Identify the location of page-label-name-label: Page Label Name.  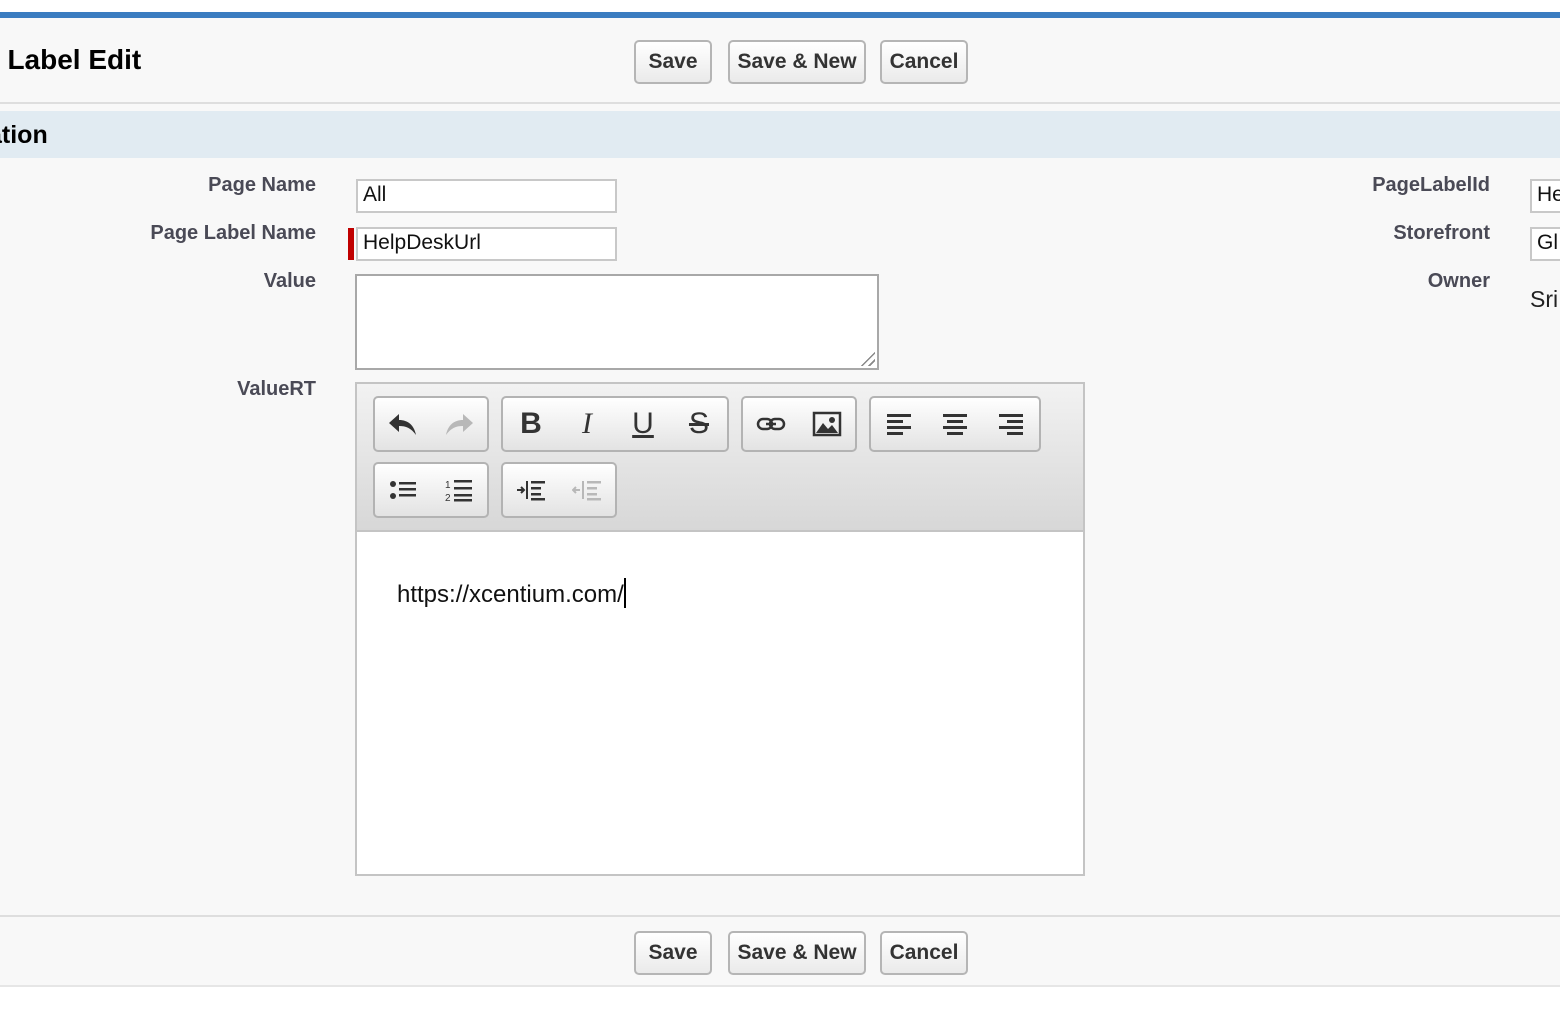
(233, 233).